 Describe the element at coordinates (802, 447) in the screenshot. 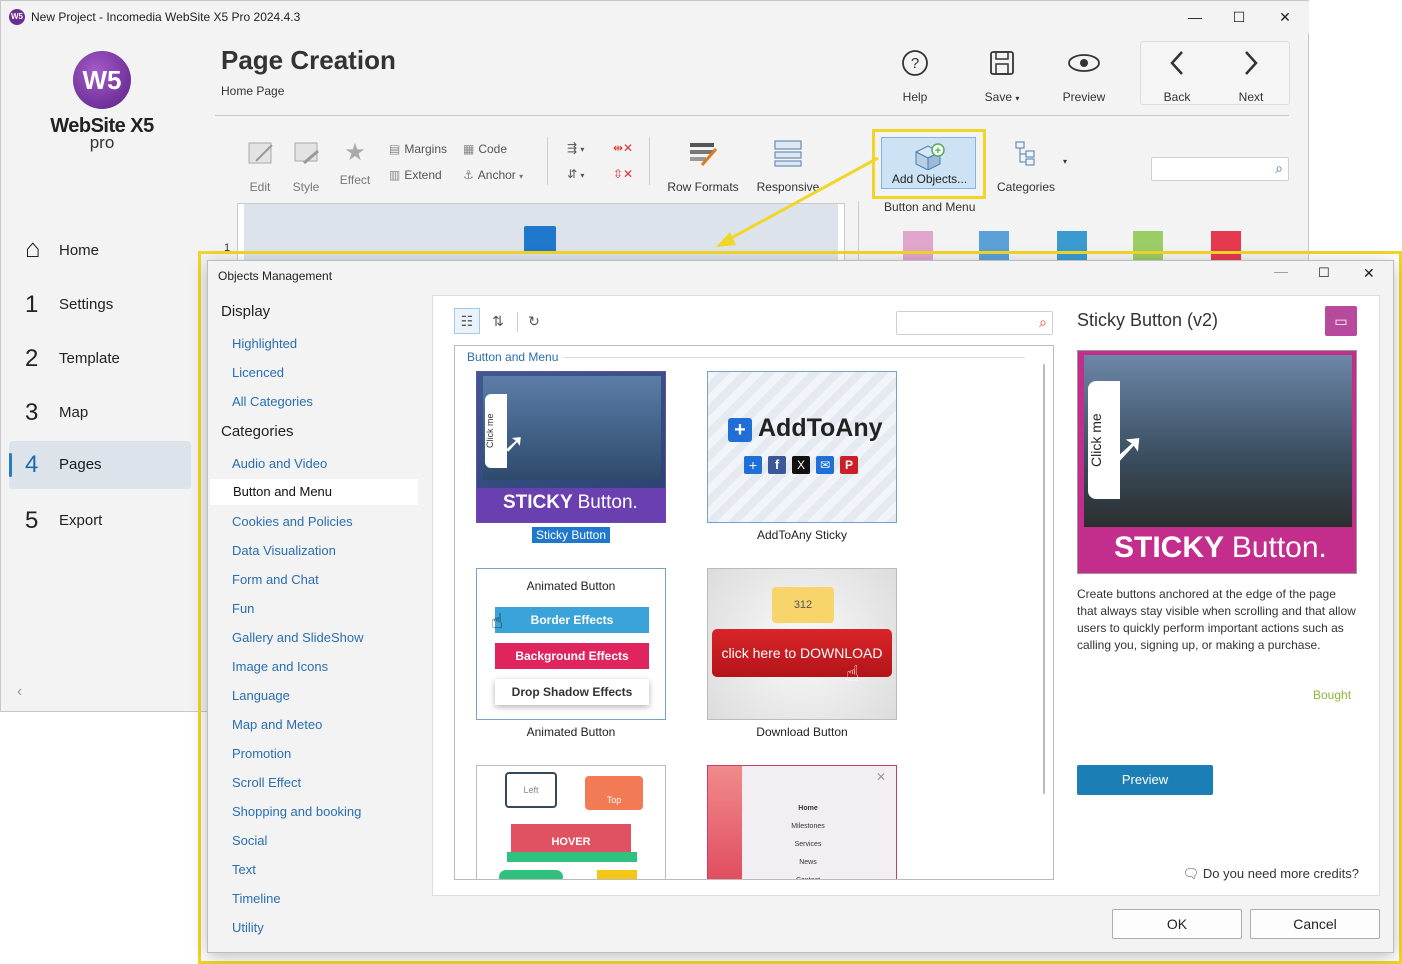

I see `object-tile-addtoany: + AddToAny + f X ✉ P` at that location.